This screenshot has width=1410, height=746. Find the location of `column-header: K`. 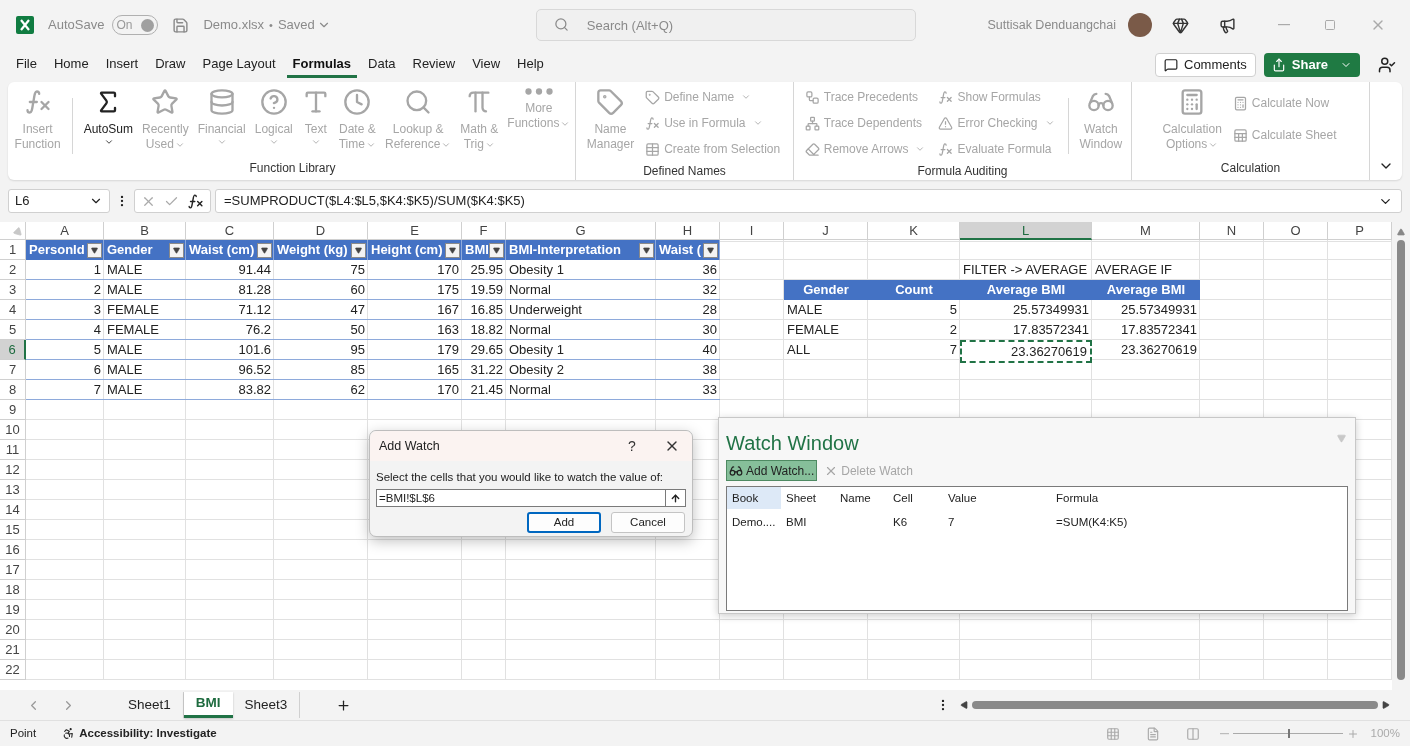

column-header: K is located at coordinates (914, 231).